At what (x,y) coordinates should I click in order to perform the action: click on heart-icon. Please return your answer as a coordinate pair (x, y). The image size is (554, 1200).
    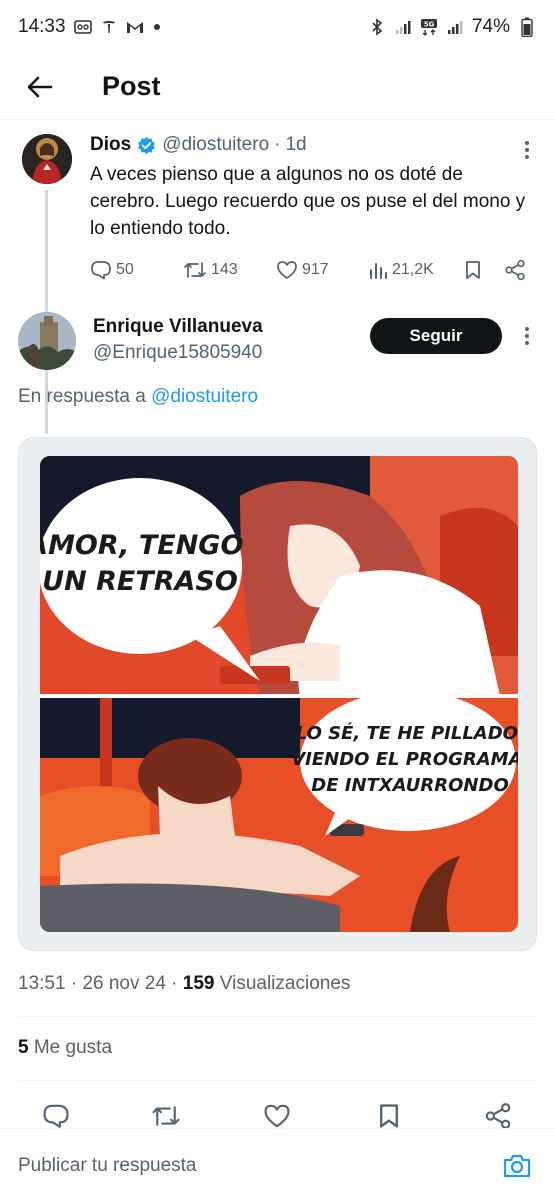
    Looking at the image, I should click on (287, 270).